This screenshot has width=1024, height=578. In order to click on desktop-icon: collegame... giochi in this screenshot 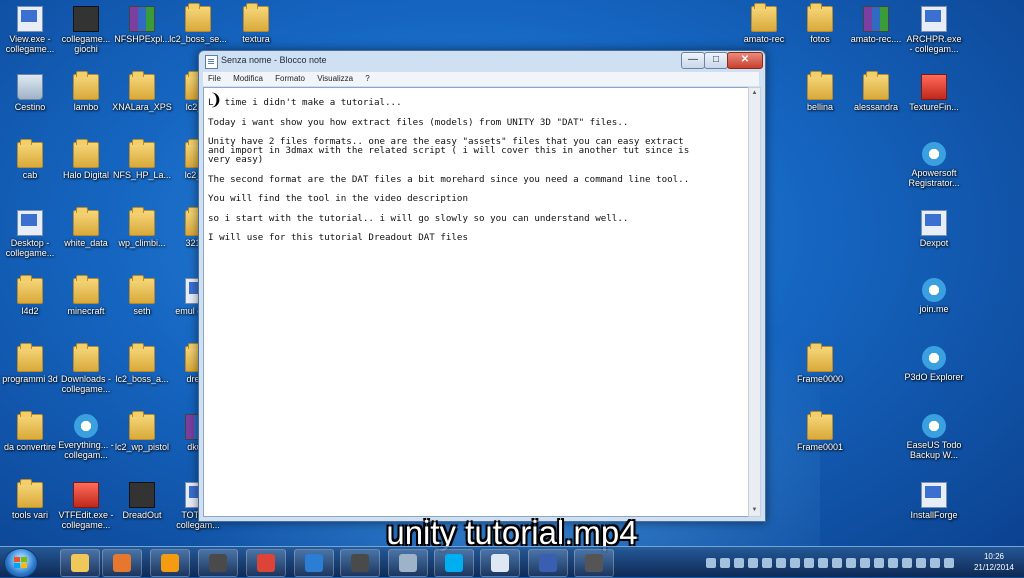, I will do `click(86, 30)`.